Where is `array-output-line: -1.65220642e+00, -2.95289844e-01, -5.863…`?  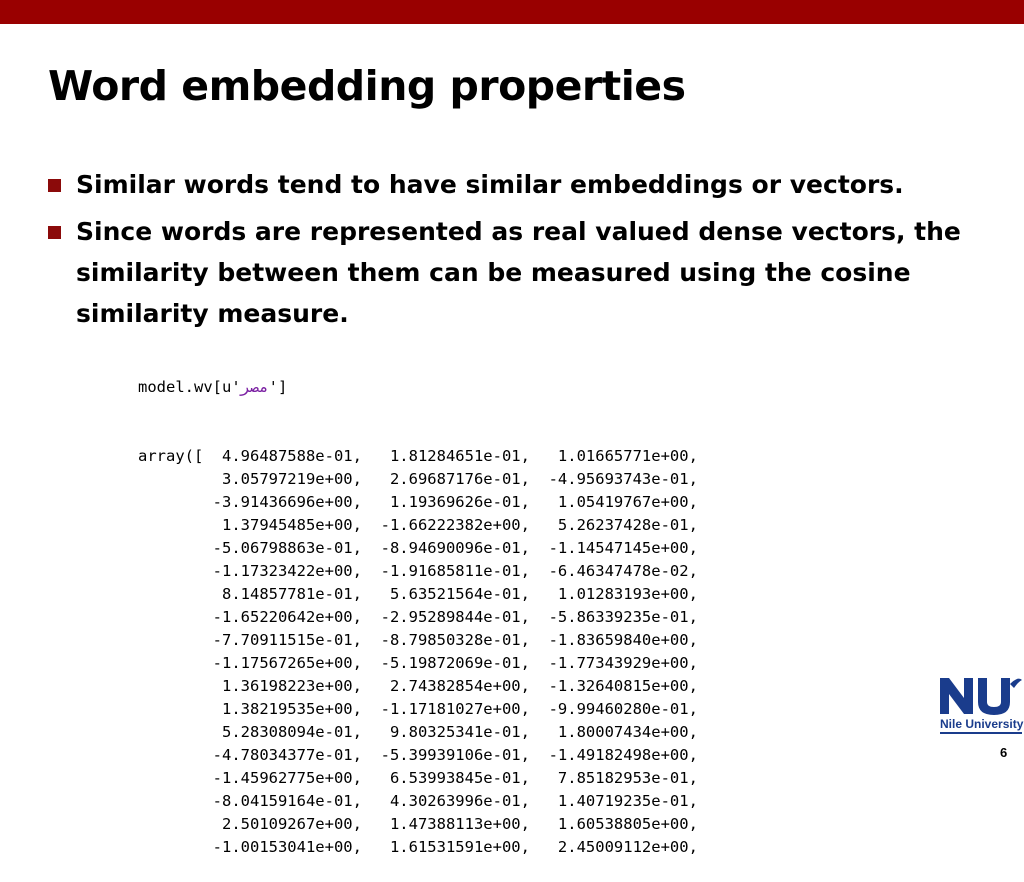
array-output-line: -1.65220642e+00, -2.95289844e-01, -5.863… is located at coordinates (418, 617).